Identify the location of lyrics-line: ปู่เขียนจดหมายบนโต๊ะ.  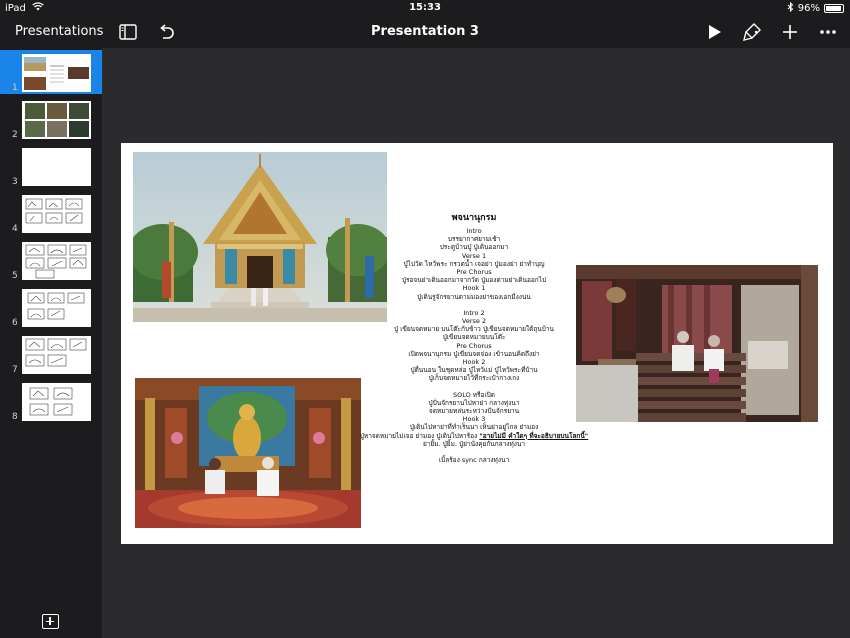
(474, 337).